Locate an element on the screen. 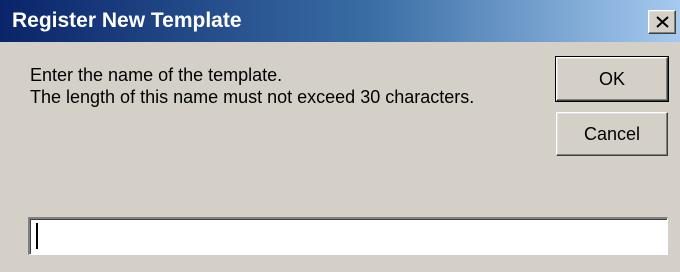  ok-button: OK is located at coordinates (612, 79).